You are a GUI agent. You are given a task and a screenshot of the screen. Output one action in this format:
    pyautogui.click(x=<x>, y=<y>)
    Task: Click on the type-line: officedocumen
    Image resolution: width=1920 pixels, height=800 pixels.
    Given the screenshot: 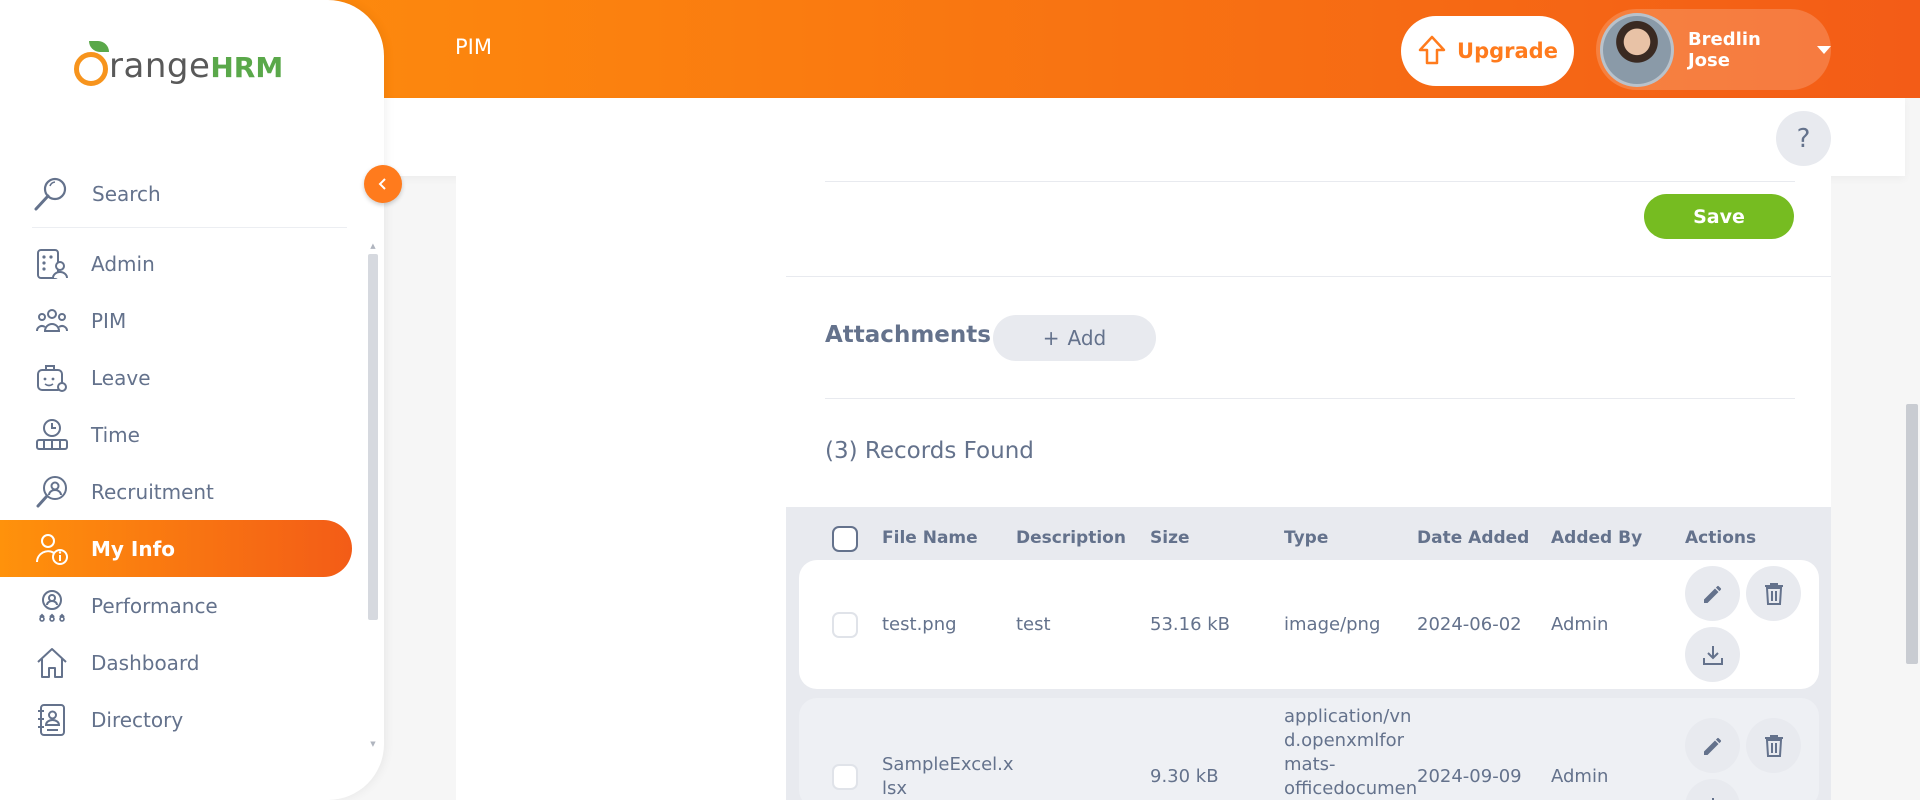 What is the action you would take?
    pyautogui.click(x=1351, y=788)
    